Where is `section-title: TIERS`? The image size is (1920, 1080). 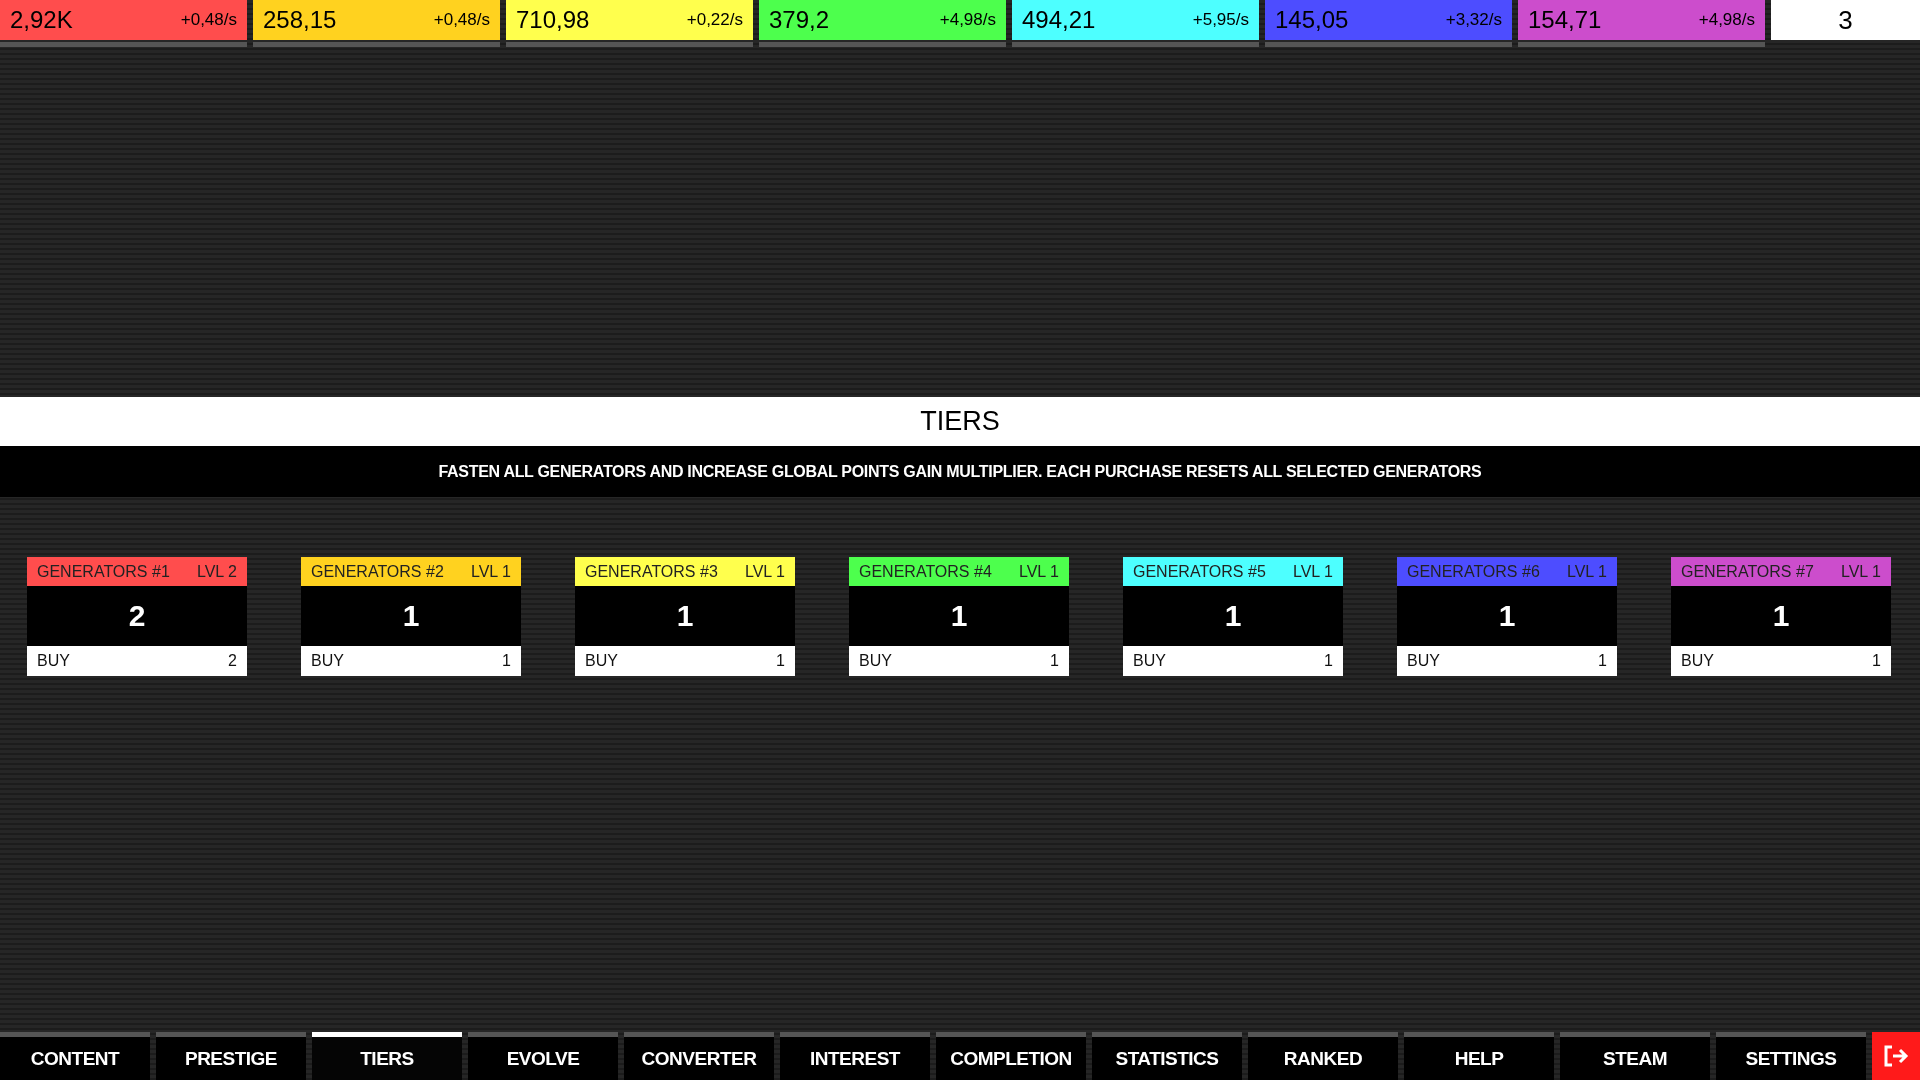 section-title: TIERS is located at coordinates (960, 421).